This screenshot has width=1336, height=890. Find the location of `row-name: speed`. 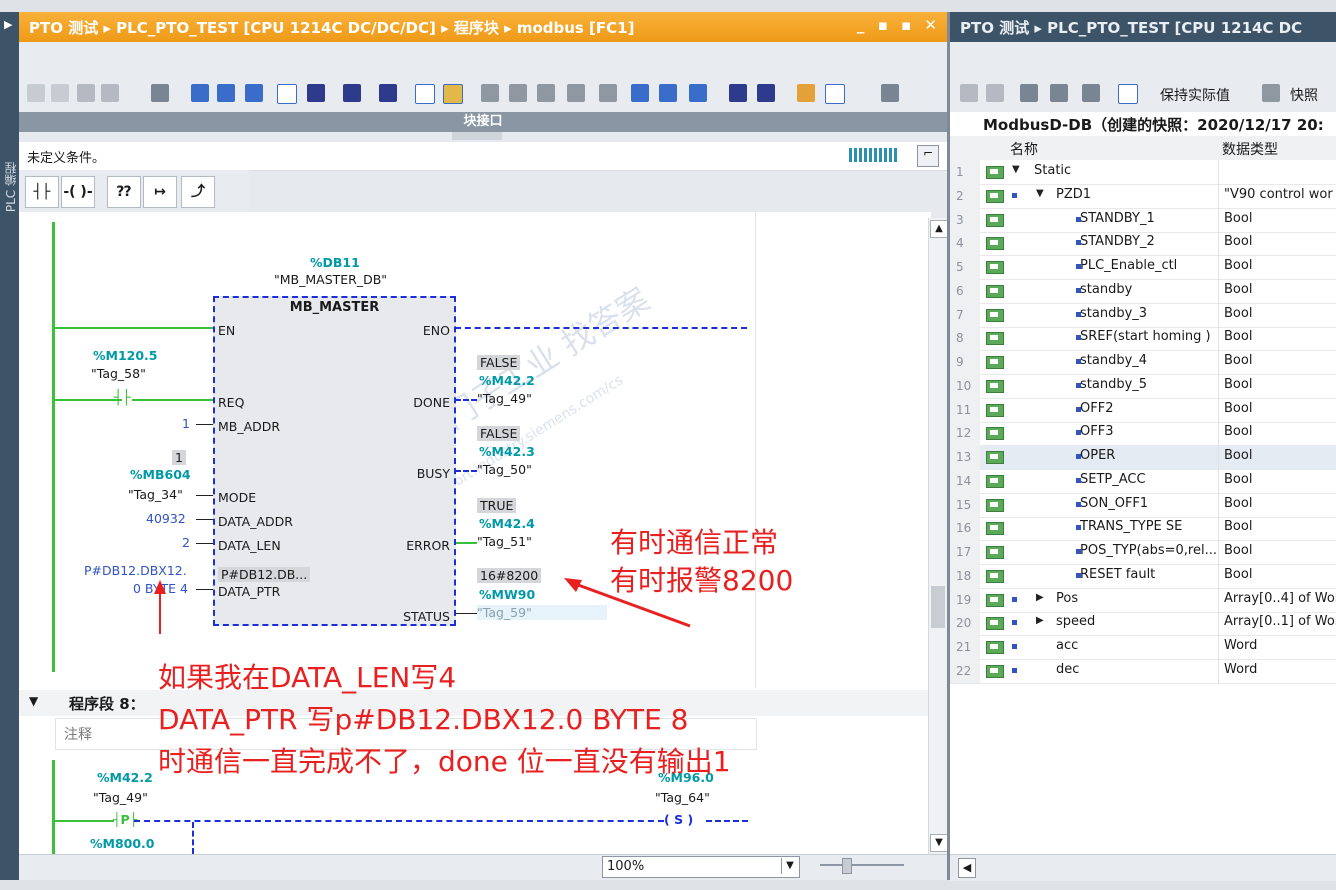

row-name: speed is located at coordinates (1075, 621).